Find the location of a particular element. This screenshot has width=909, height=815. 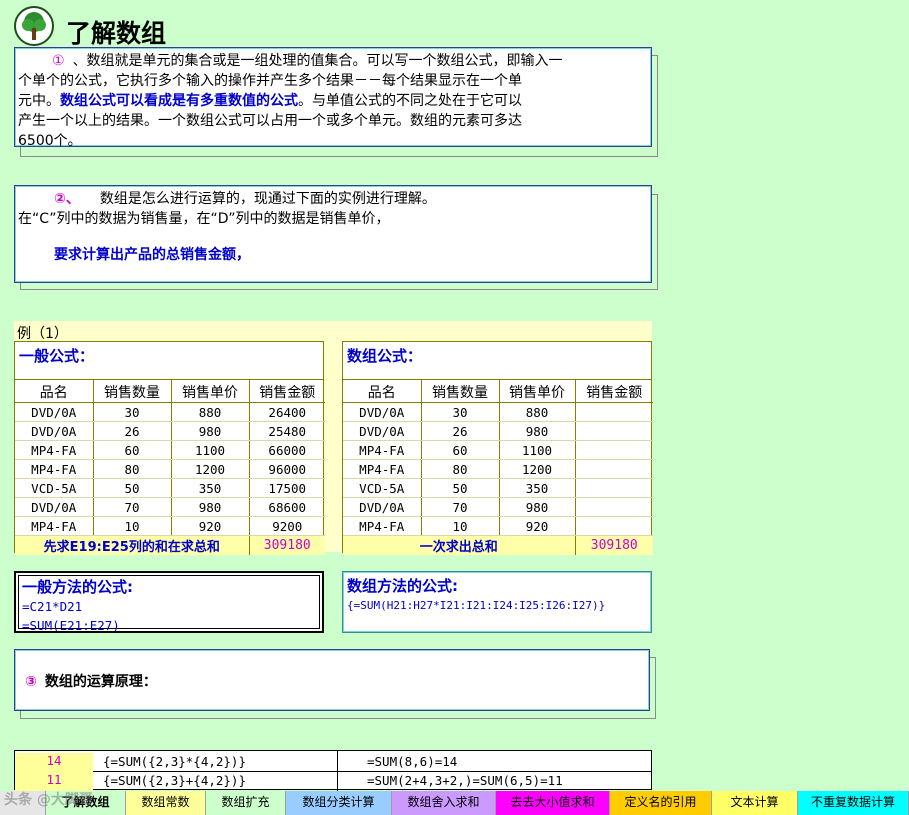

note1-line3-post: 。与单值公式的不同之处在于它可以 is located at coordinates (410, 101).